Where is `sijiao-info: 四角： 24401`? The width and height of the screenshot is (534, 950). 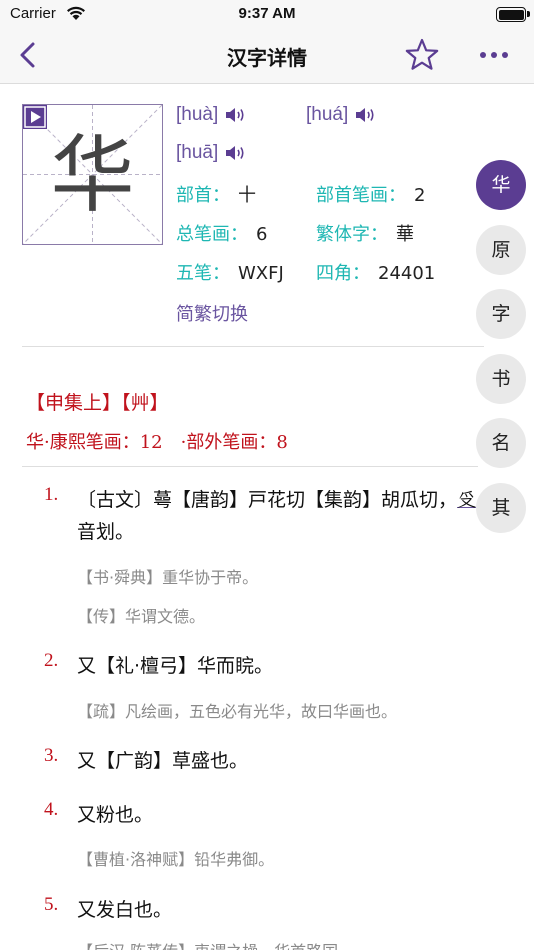
sijiao-info: 四角： 24401 is located at coordinates (375, 272).